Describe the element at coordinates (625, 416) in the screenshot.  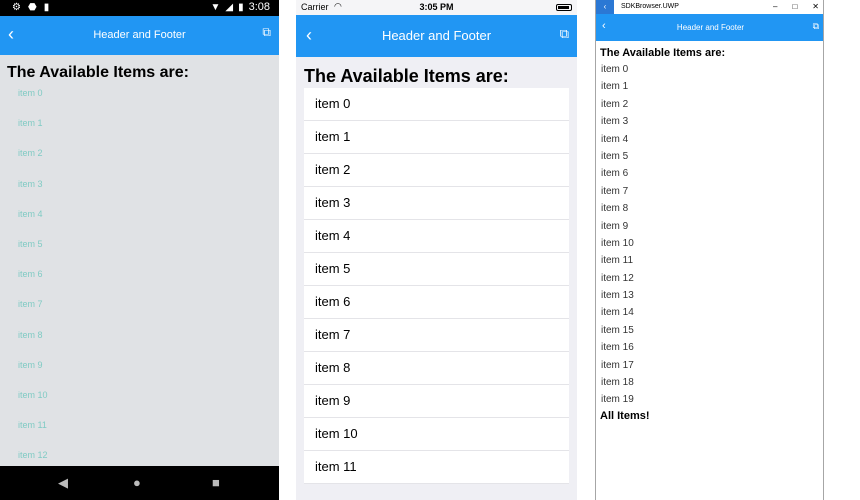
I see `list-footer: All Items!` at that location.